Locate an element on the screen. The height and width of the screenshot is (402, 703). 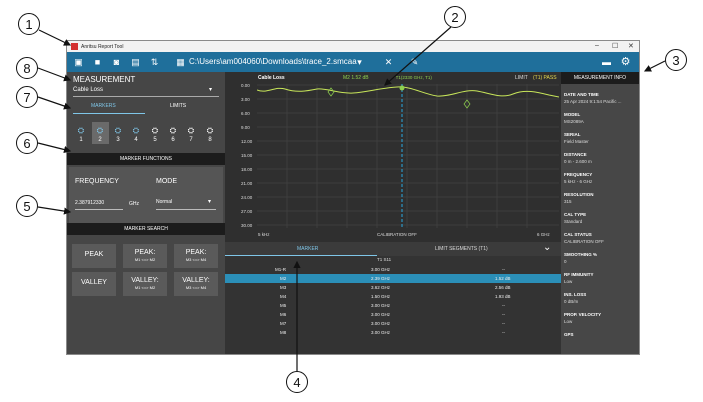
callout-1: 1 is located at coordinates (29, 24).